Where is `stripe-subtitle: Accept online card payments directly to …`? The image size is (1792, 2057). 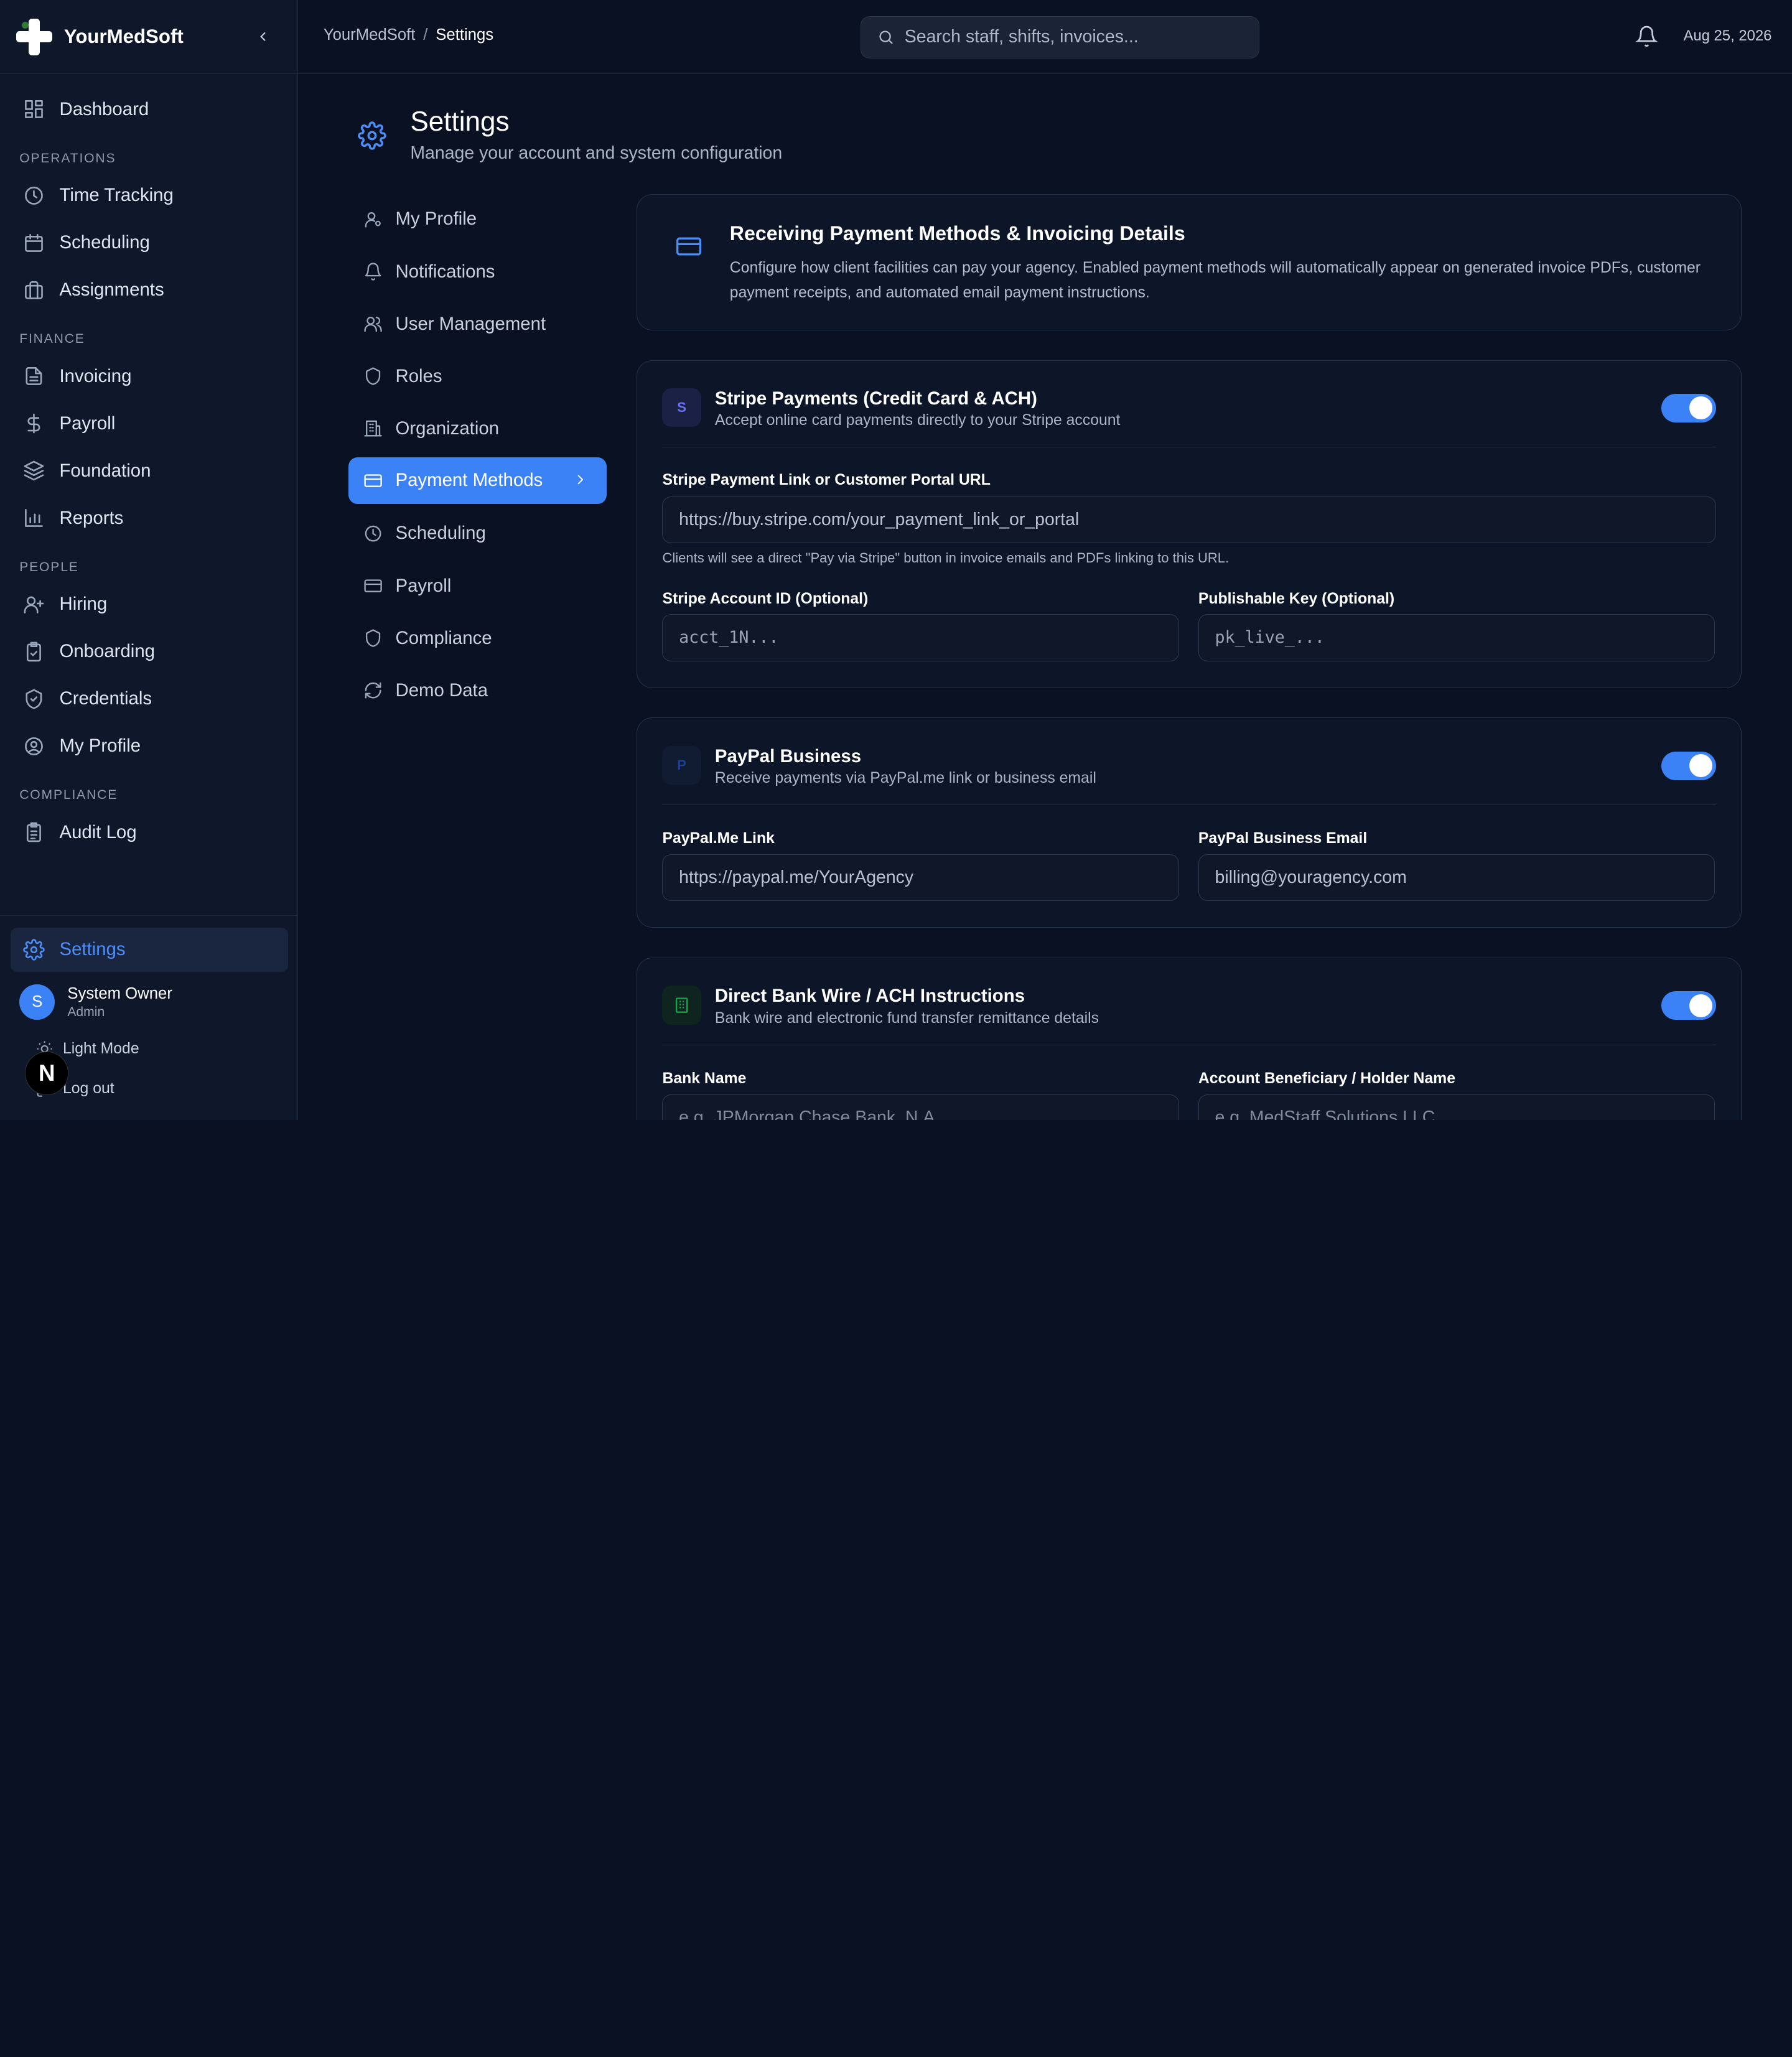
stripe-subtitle: Accept online card payments directly to … is located at coordinates (918, 420).